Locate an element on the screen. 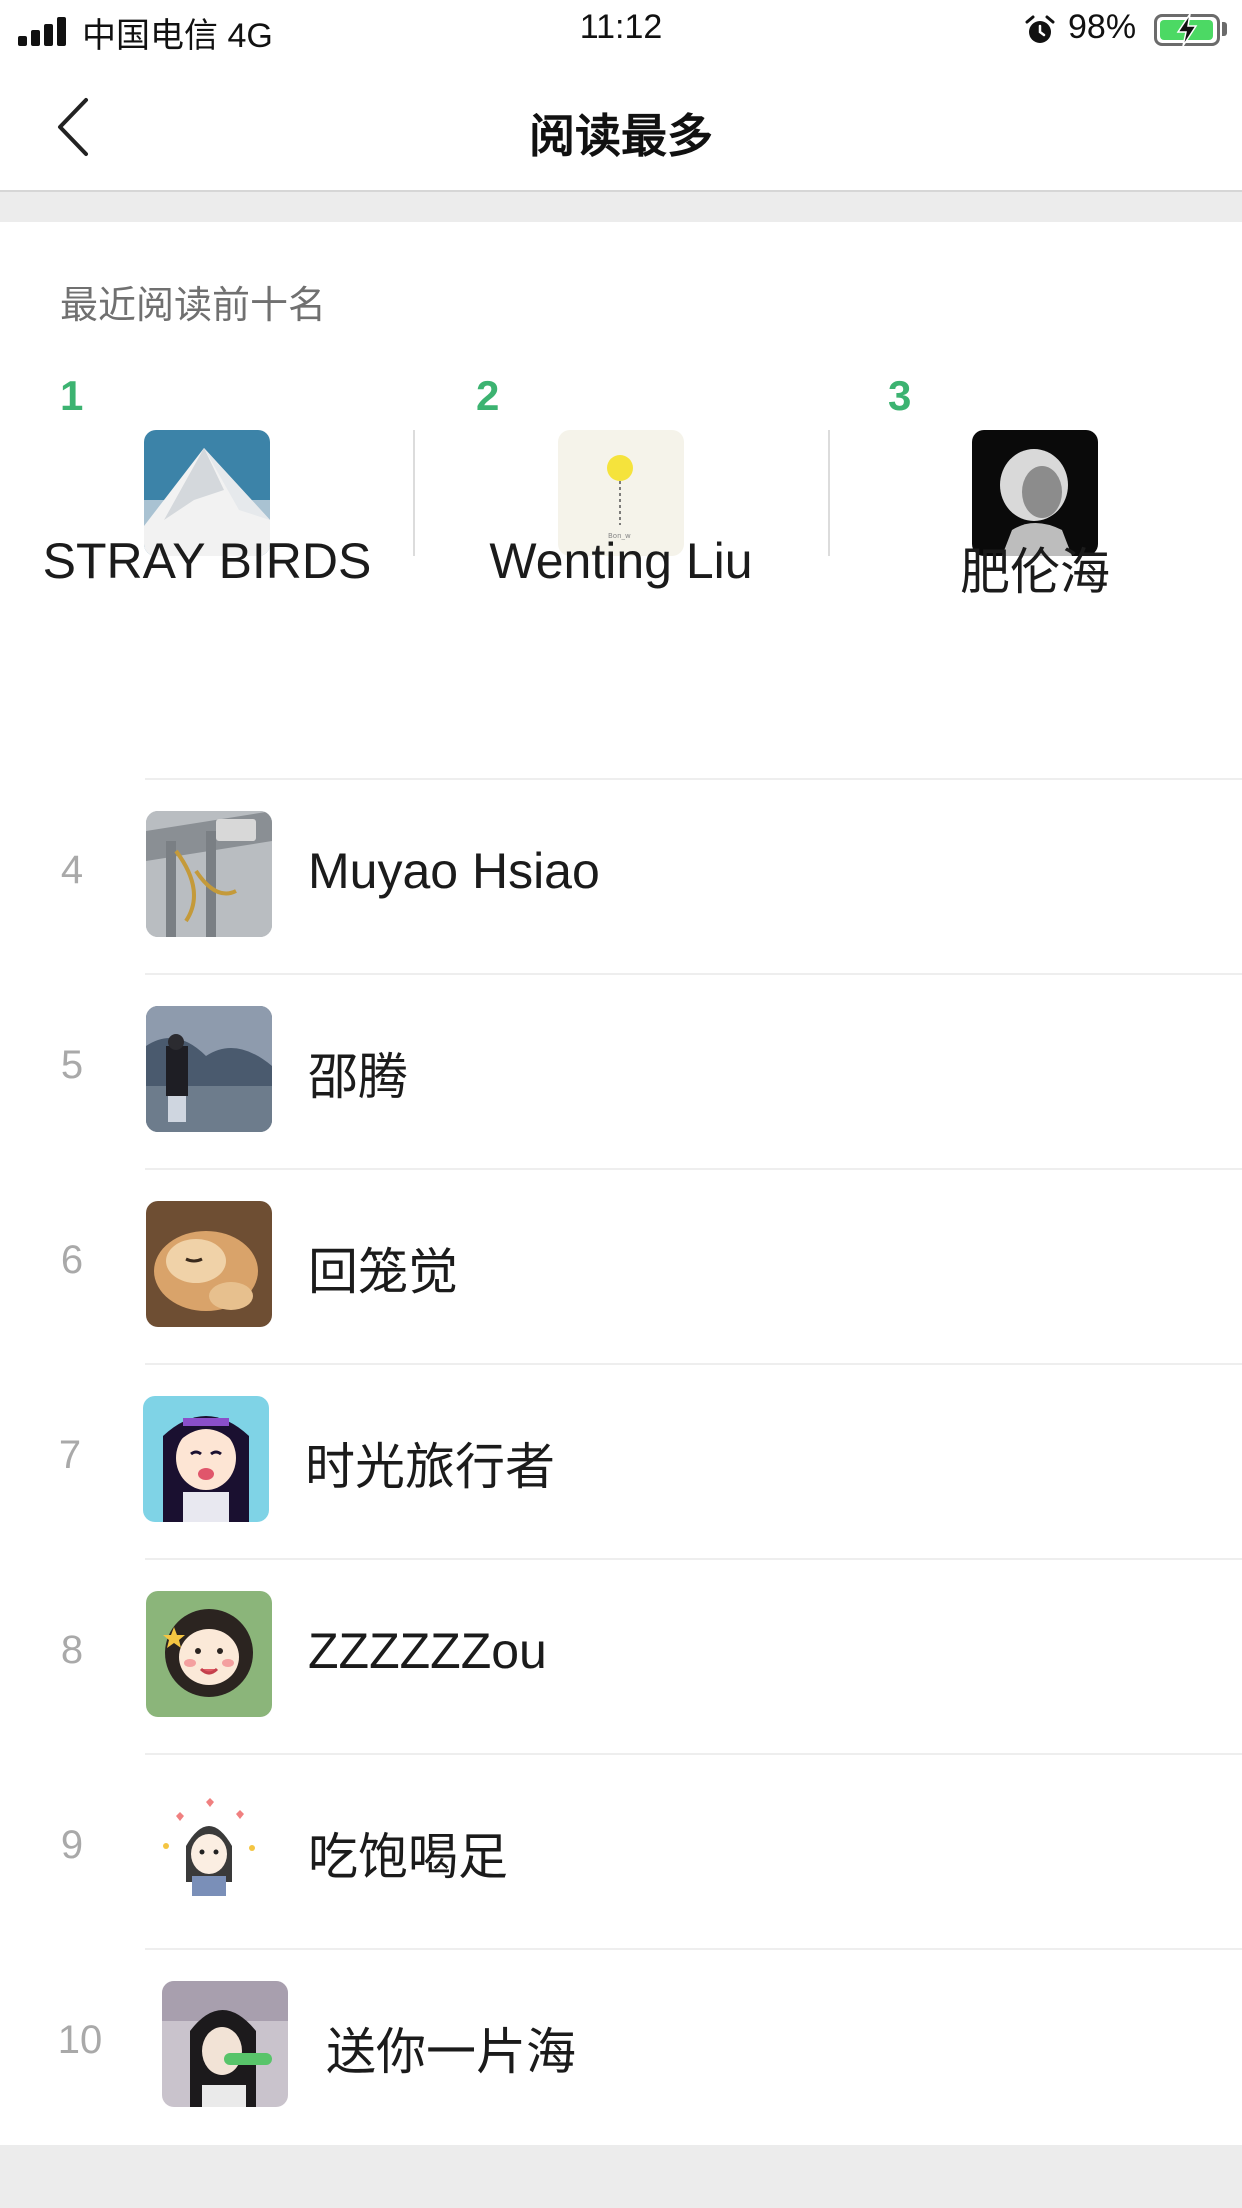 This screenshot has height=2208, width=1242. reader-name: 吃饱喝足 is located at coordinates (408, 1857).